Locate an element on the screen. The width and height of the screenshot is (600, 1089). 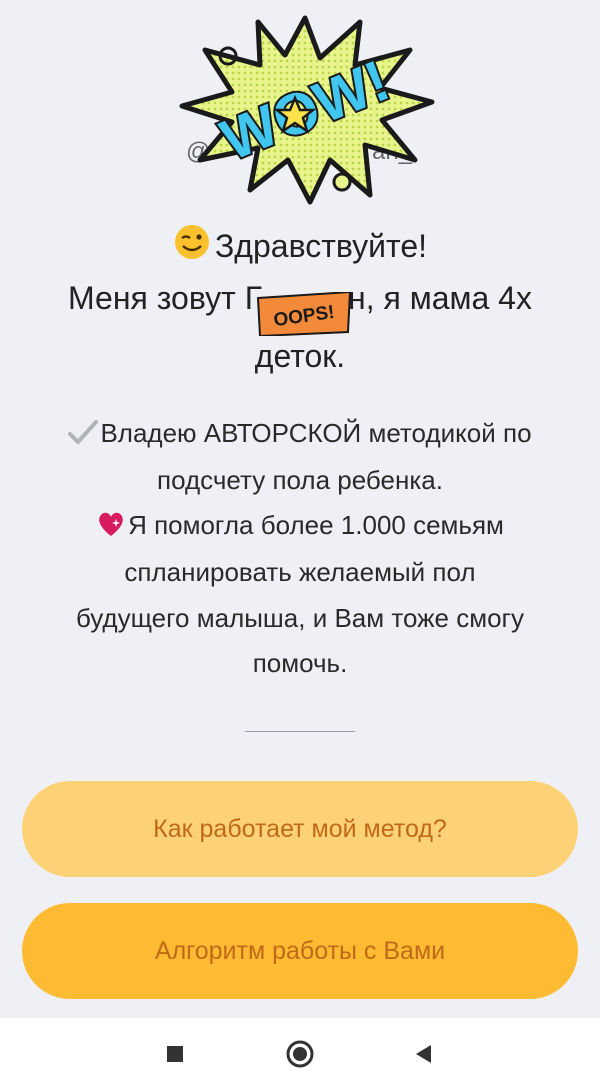
oops-sticker: OOPS! is located at coordinates (304, 314).